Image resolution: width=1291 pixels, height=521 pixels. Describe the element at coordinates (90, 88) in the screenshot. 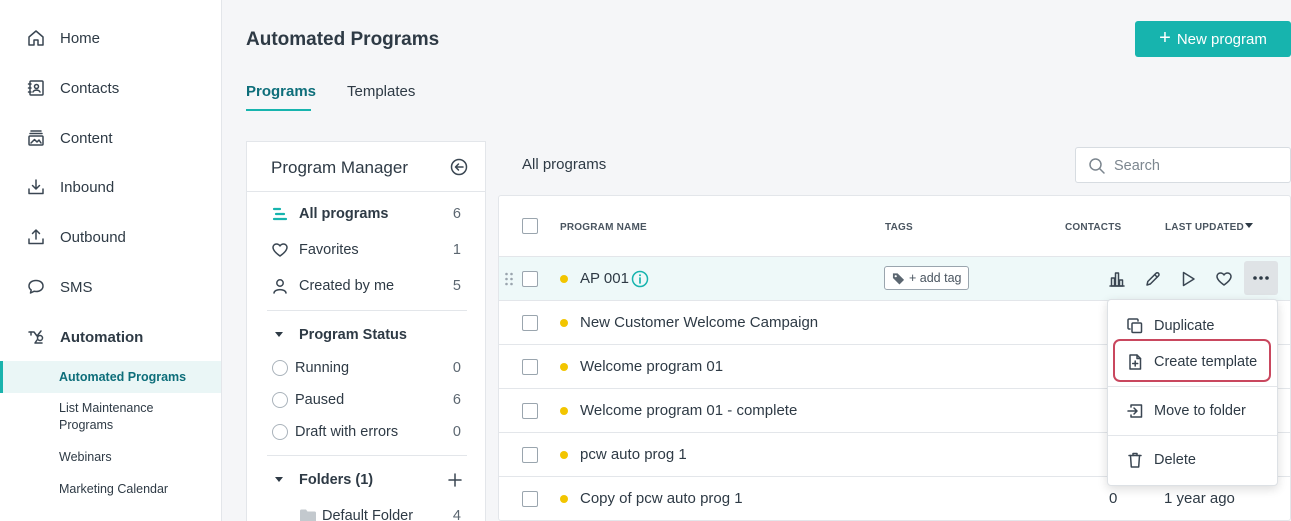

I see `nav-label: Contacts` at that location.